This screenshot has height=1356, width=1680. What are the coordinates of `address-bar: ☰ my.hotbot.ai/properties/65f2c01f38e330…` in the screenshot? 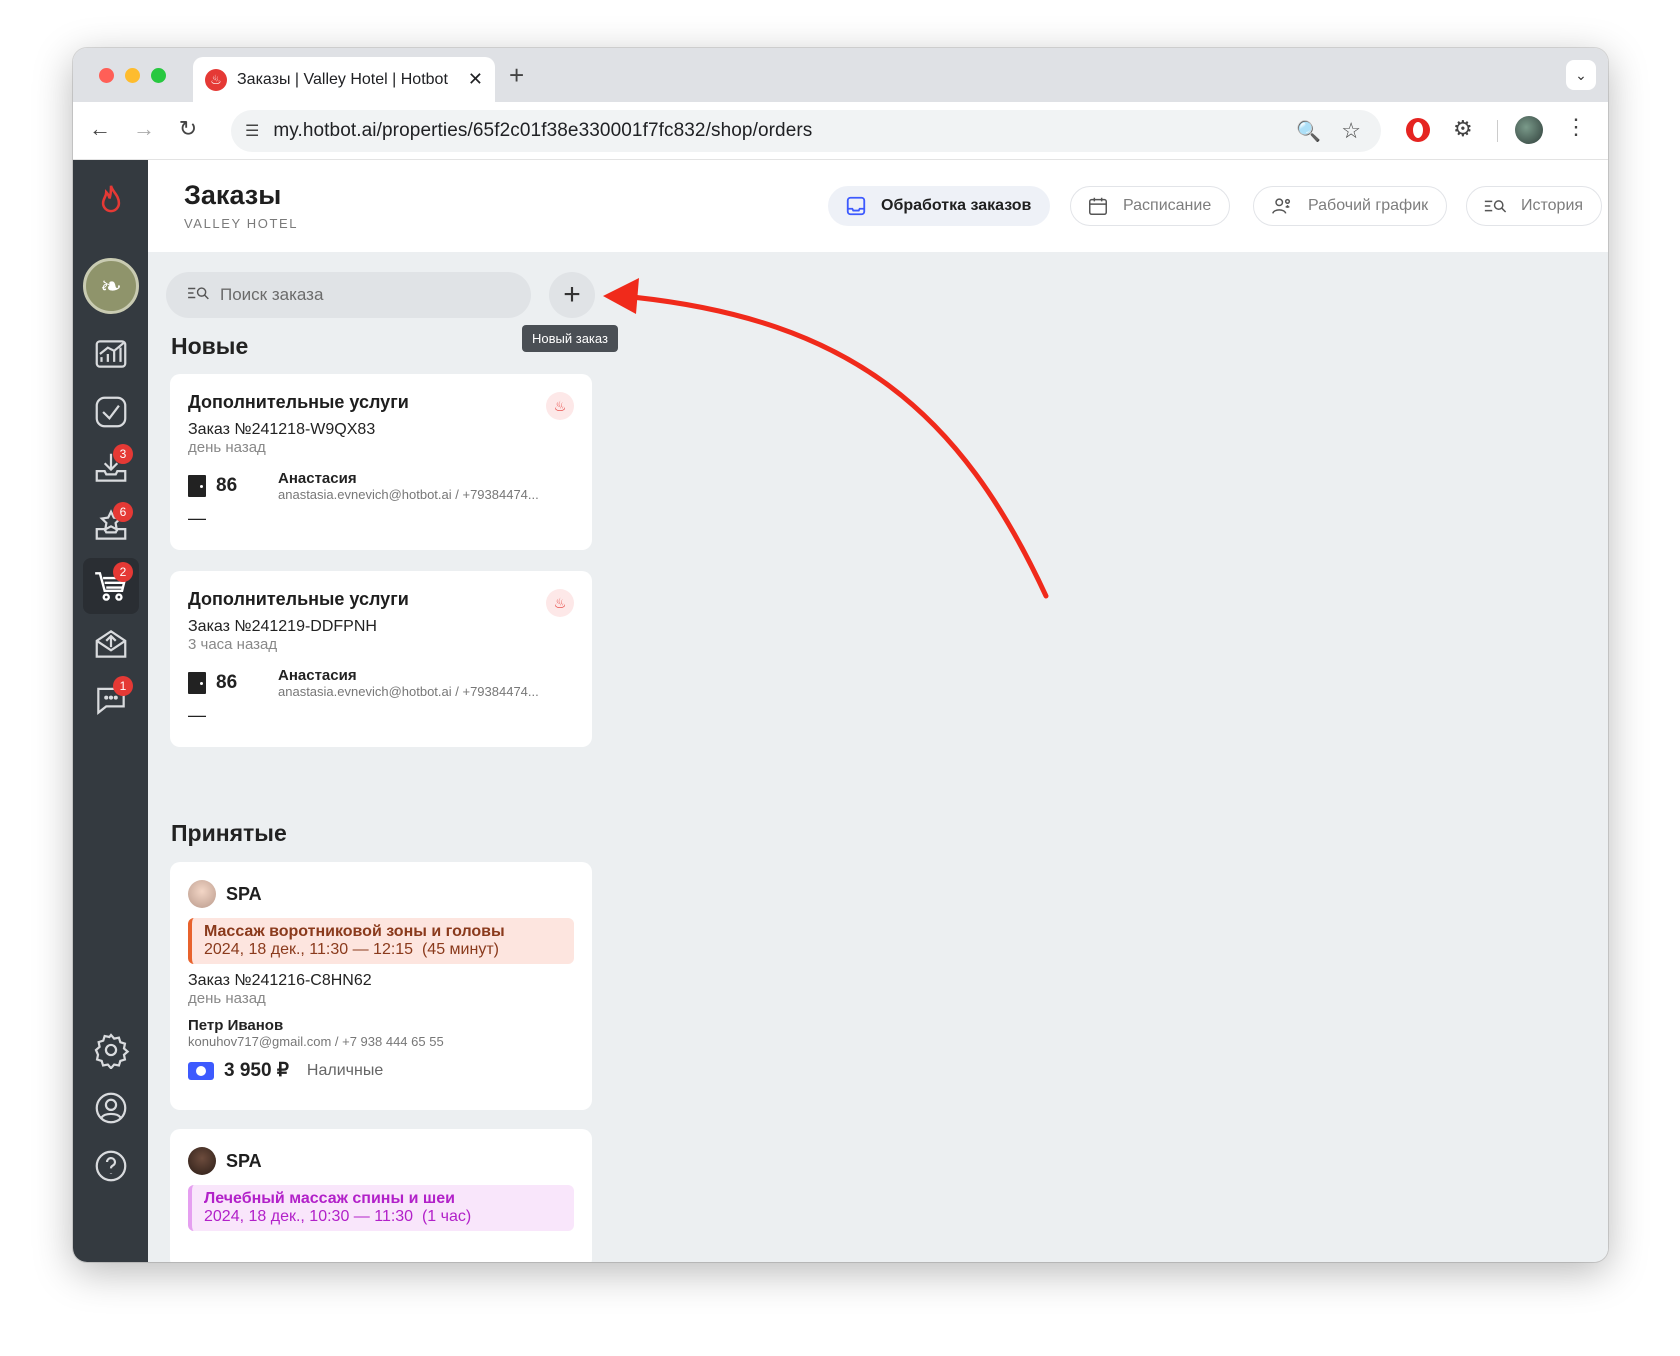 It's located at (806, 131).